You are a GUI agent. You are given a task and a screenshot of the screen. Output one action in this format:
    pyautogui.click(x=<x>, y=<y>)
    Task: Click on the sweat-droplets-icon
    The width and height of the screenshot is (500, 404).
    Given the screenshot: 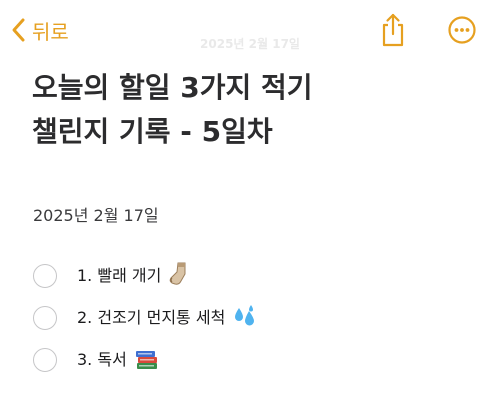 What is the action you would take?
    pyautogui.click(x=245, y=318)
    